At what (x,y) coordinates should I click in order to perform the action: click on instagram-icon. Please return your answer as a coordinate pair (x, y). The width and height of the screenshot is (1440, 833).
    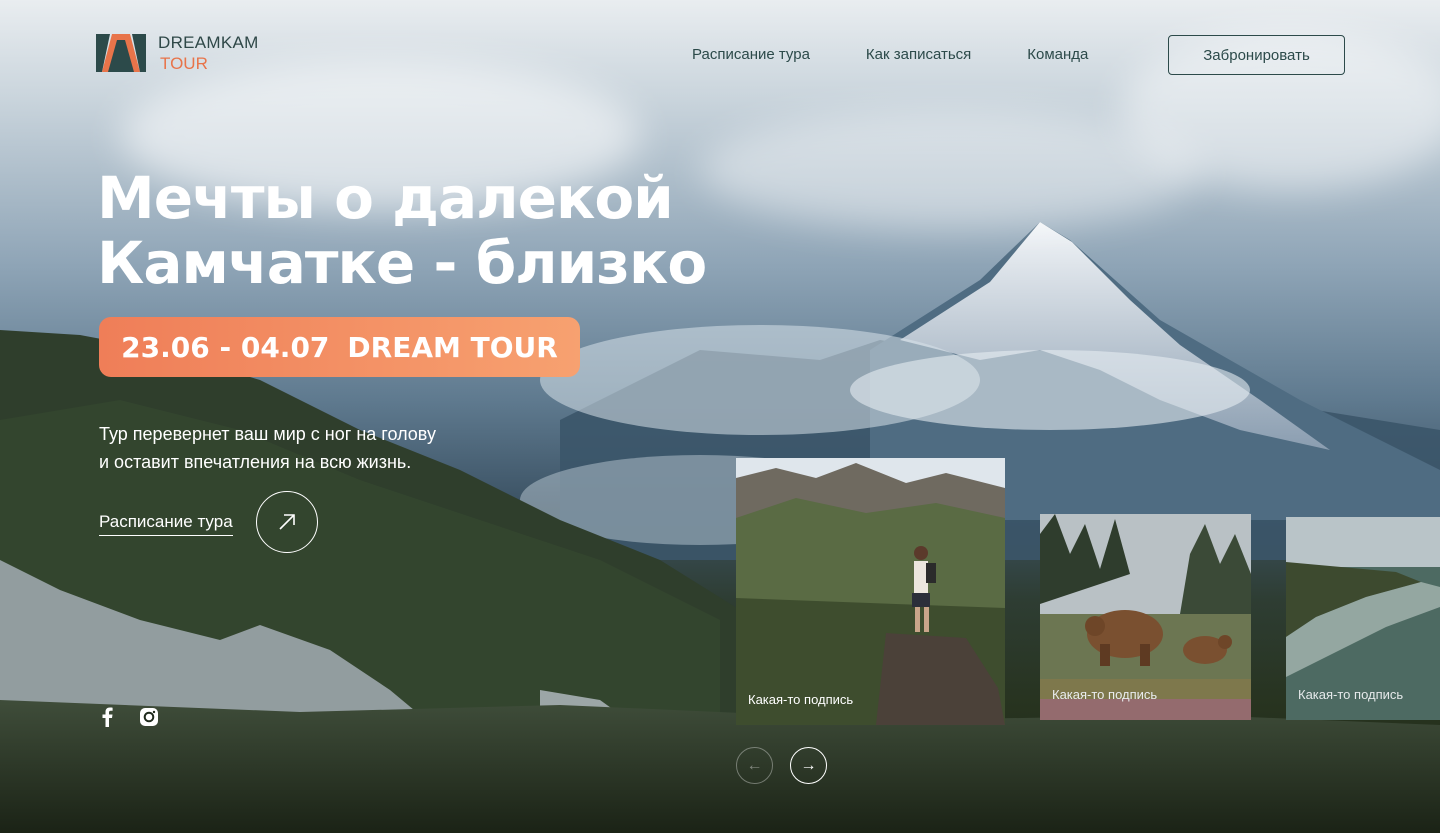
    Looking at the image, I should click on (149, 717).